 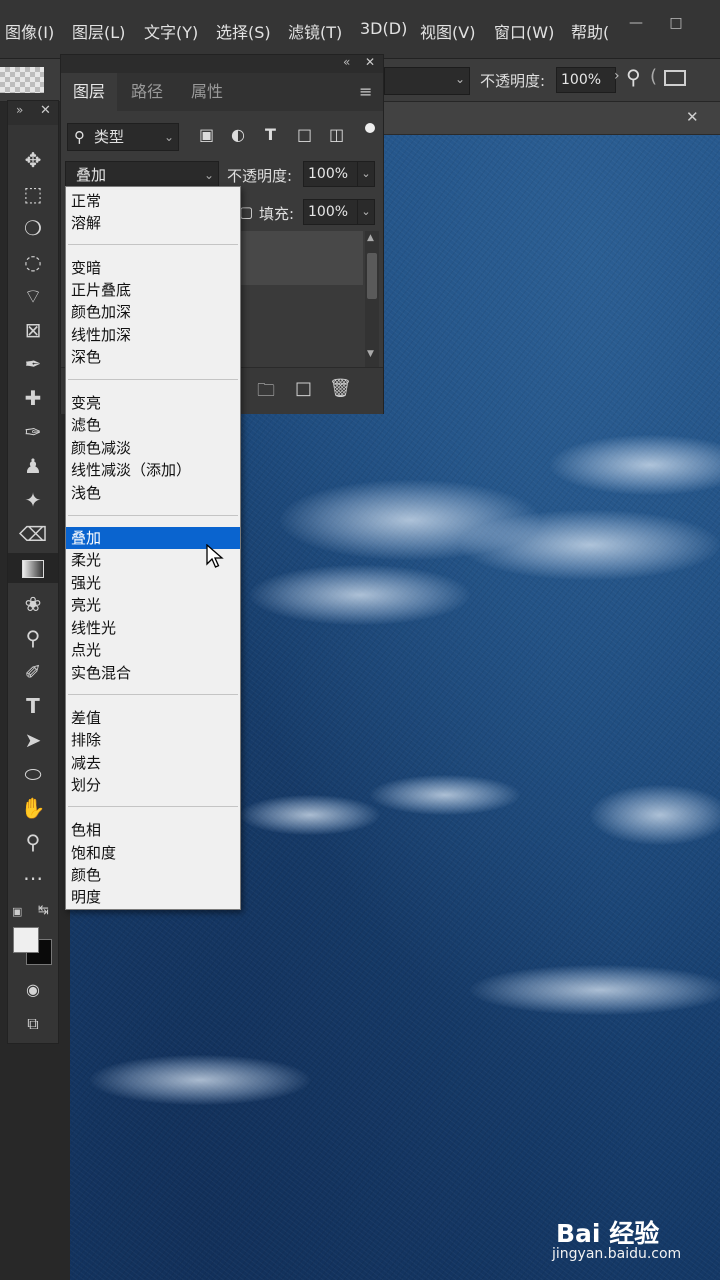 What do you see at coordinates (243, 31) in the screenshot?
I see `menu-select: 选择(S)` at bounding box center [243, 31].